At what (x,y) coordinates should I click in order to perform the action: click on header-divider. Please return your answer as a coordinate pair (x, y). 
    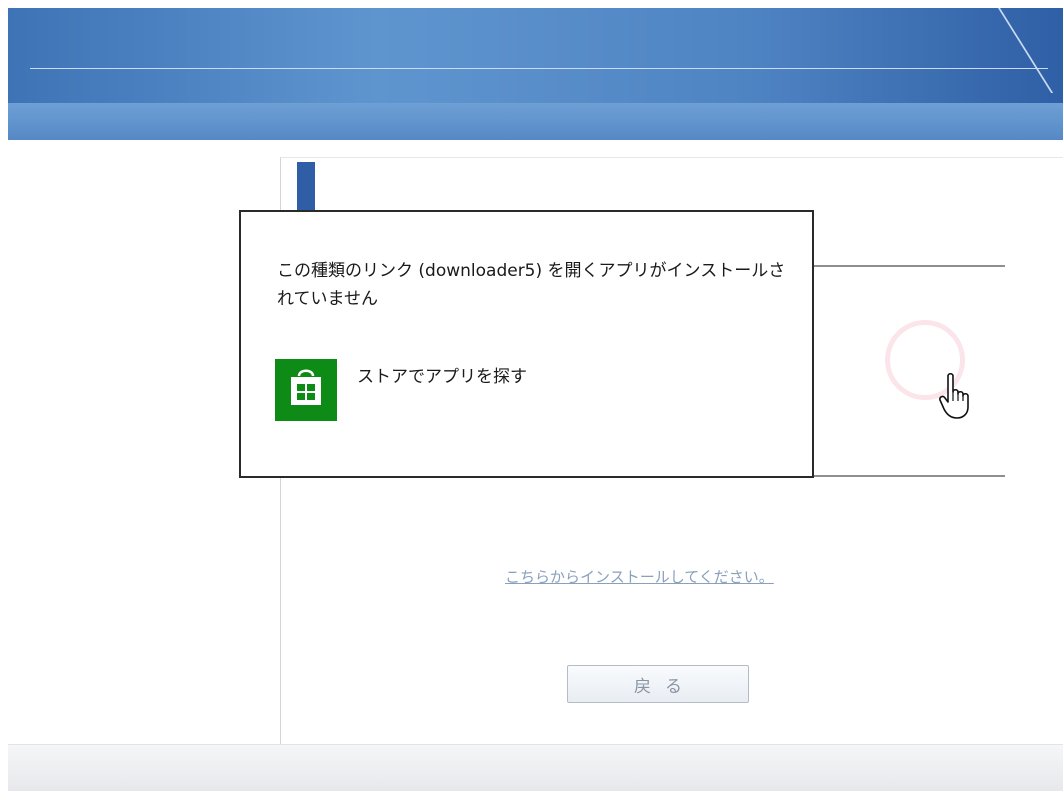
    Looking at the image, I should click on (539, 68).